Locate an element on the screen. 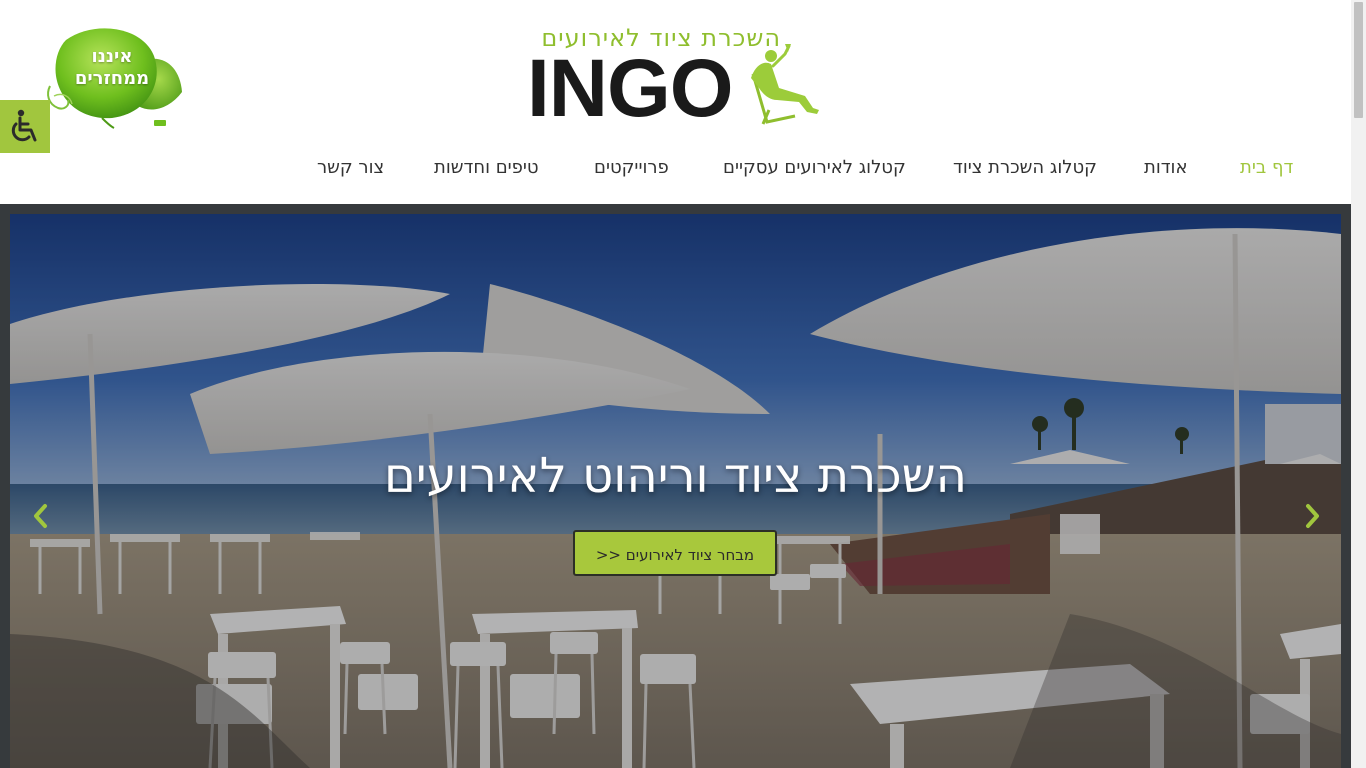 The height and width of the screenshot is (768, 1366). hero-title: השכרת ציוד וריהוט לאירועים is located at coordinates (675, 476).